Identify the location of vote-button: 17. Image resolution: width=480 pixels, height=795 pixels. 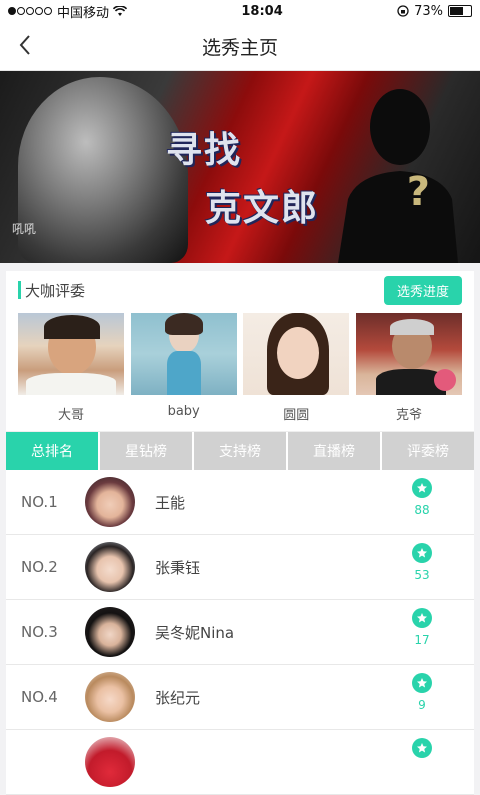
(422, 627).